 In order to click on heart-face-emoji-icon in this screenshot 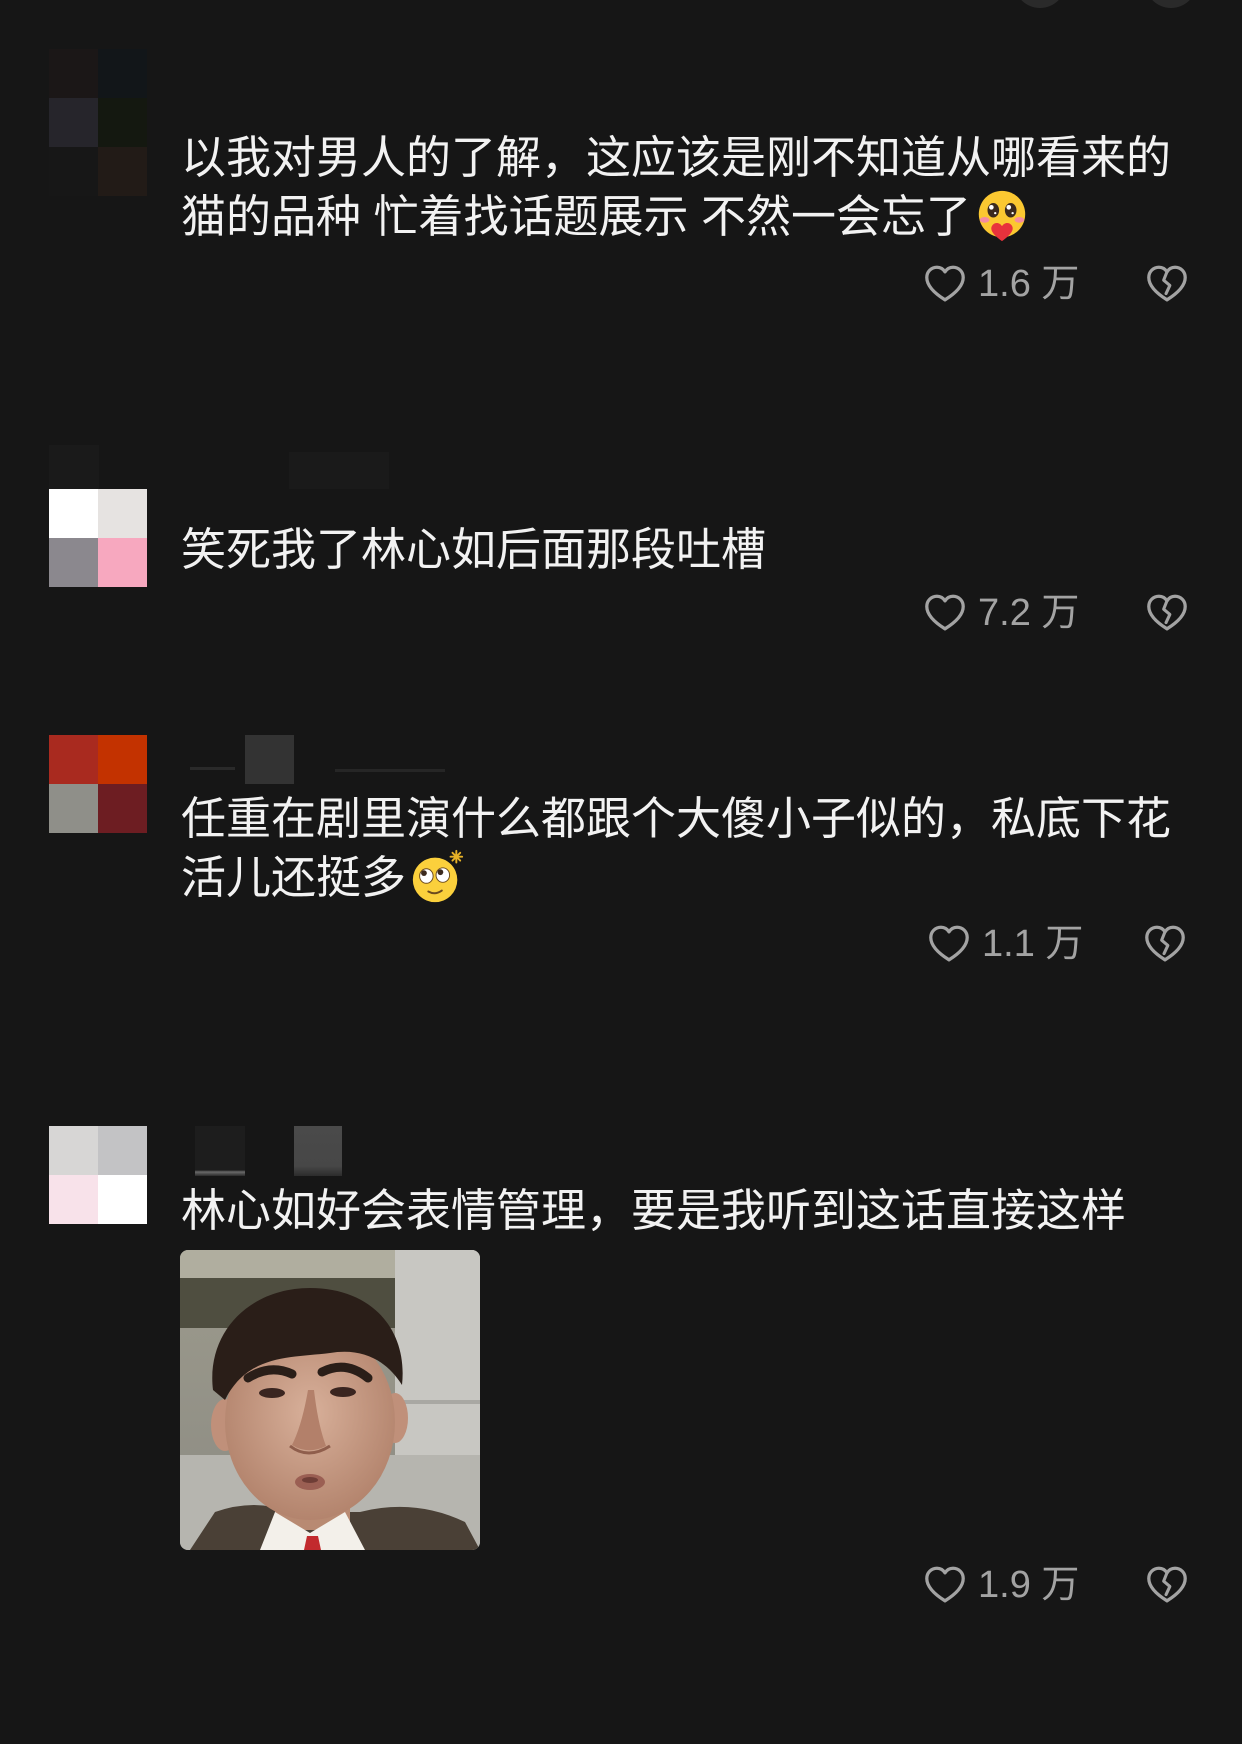, I will do `click(1002, 216)`.